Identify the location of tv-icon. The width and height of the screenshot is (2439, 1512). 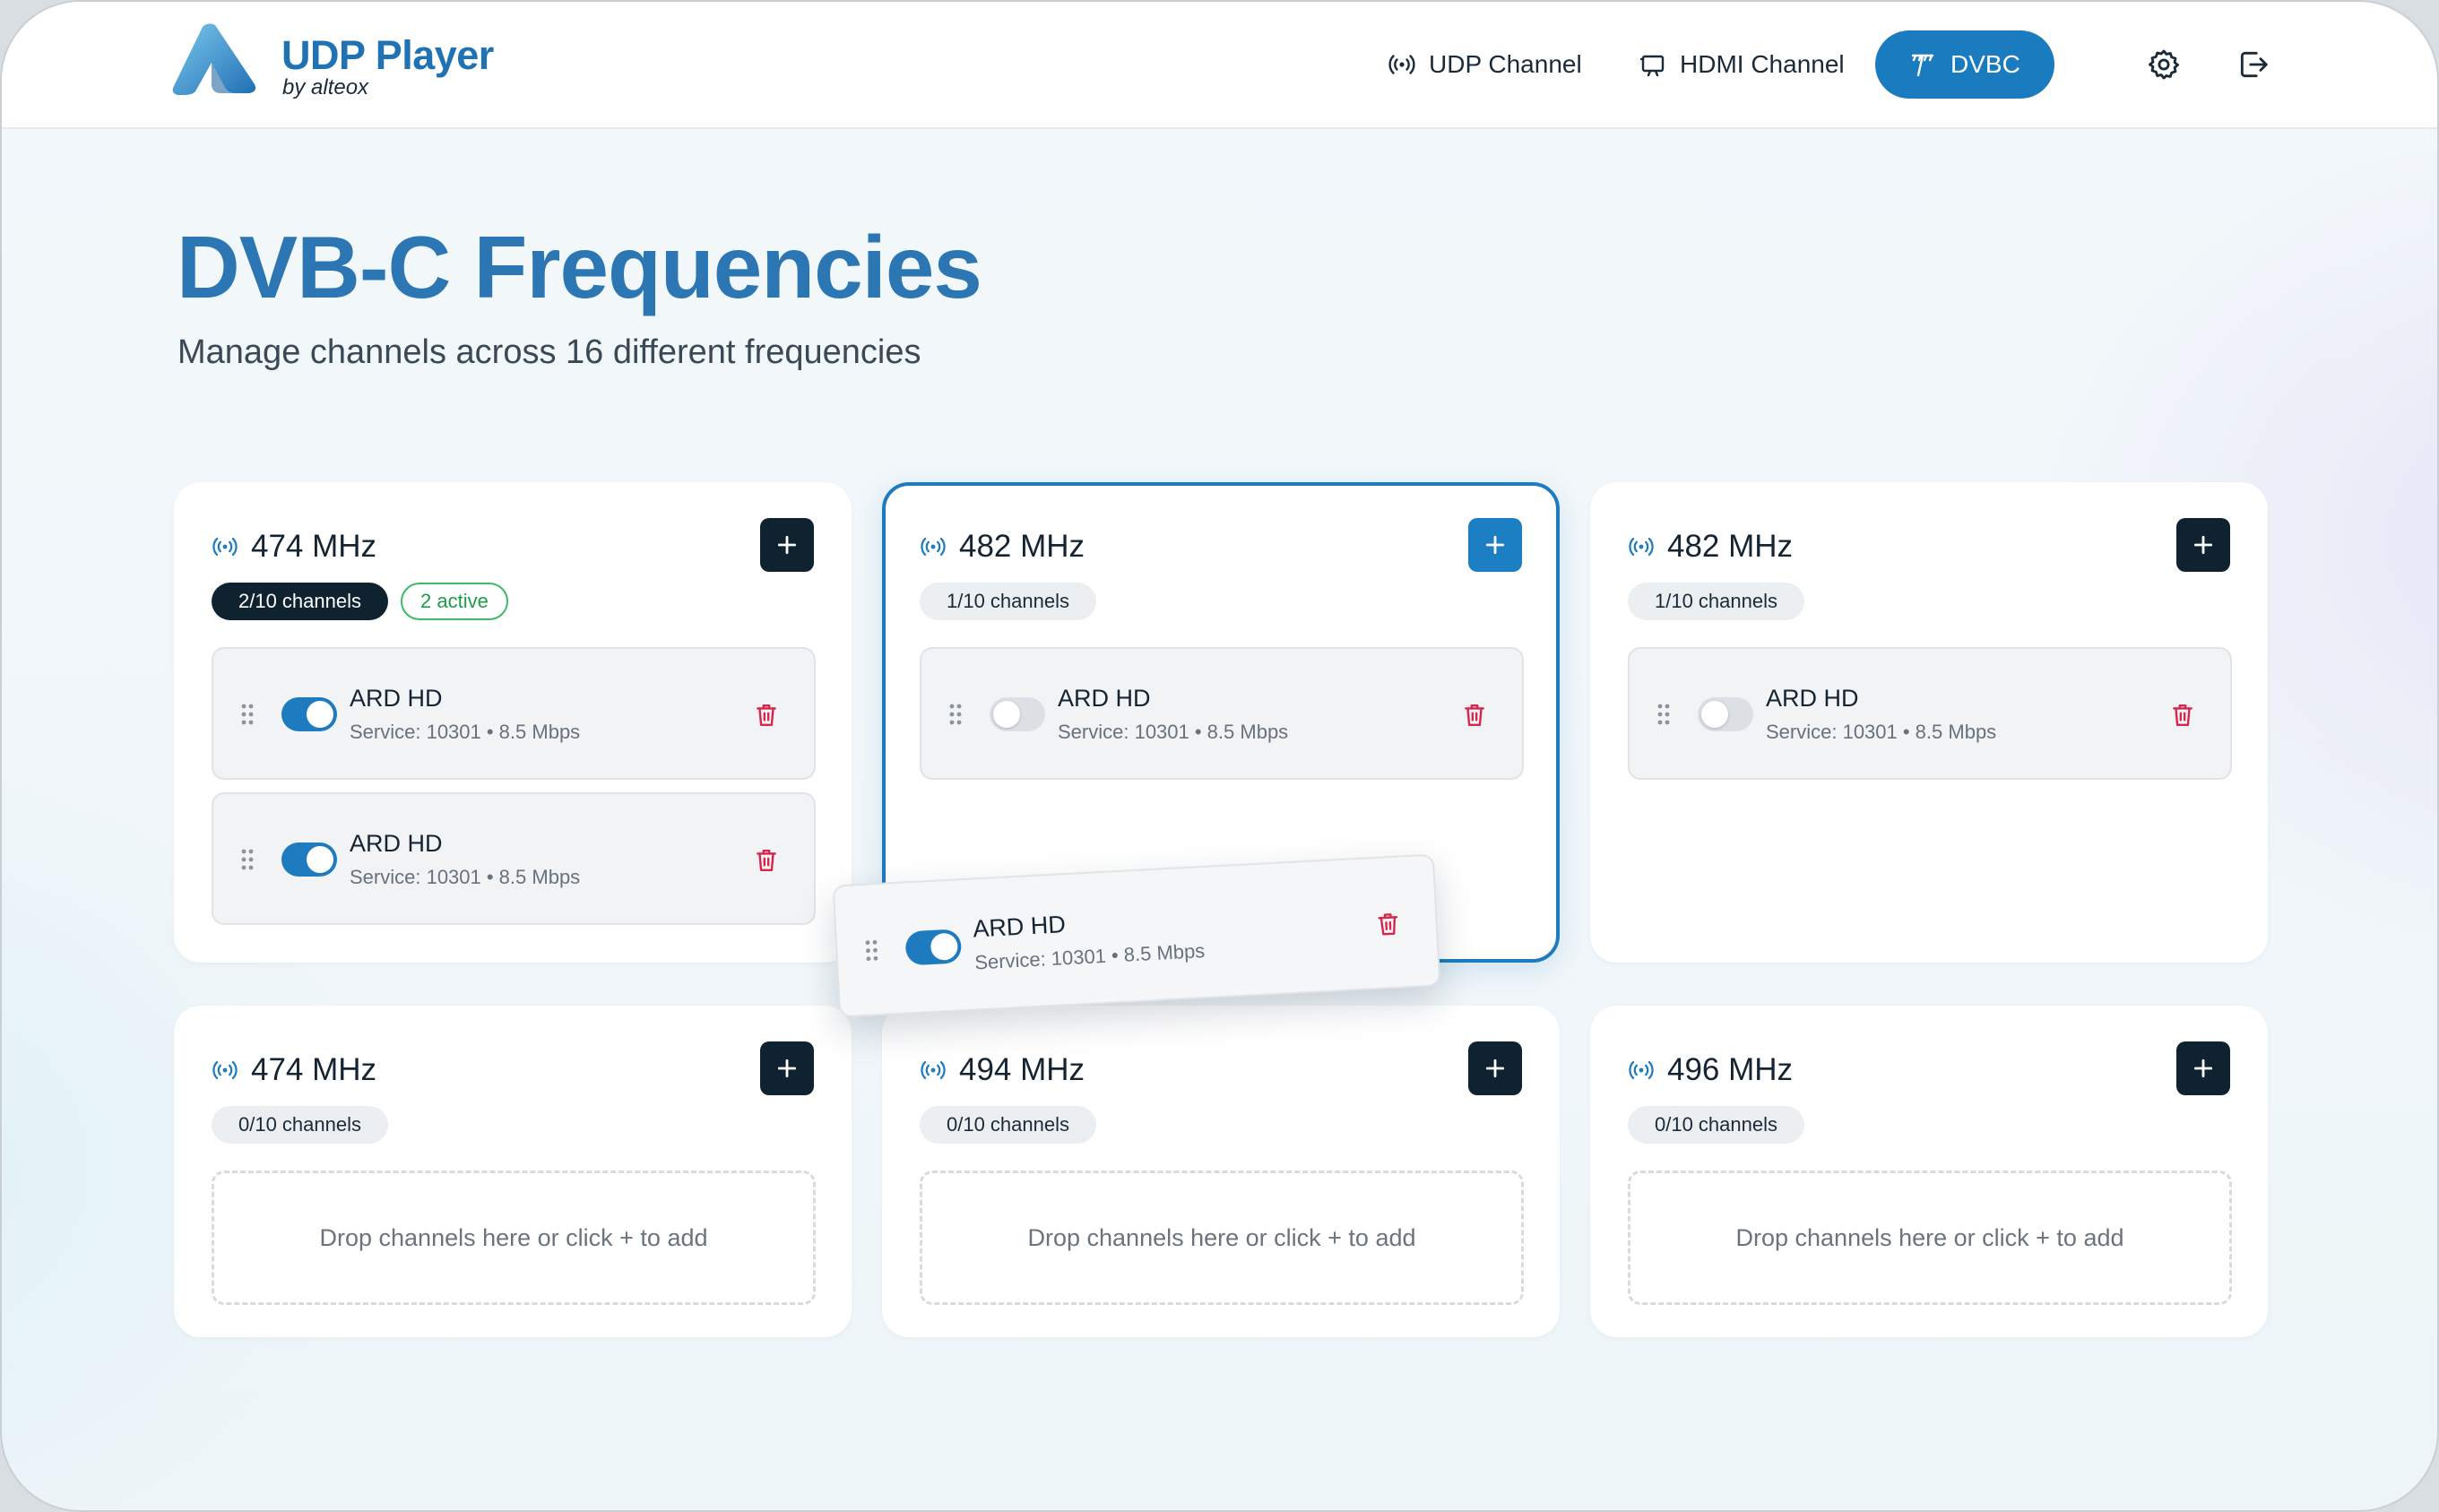
(1652, 66).